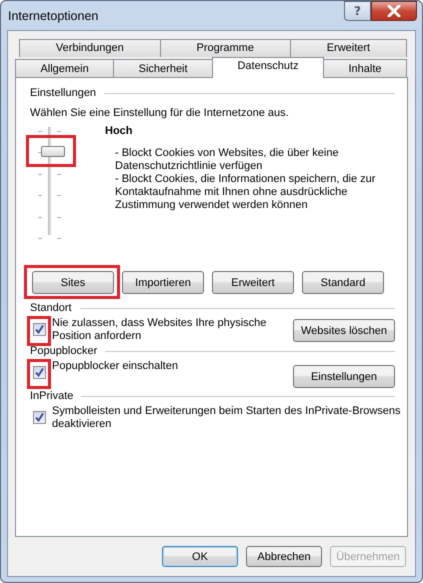 Image resolution: width=423 pixels, height=583 pixels. What do you see at coordinates (253, 282) in the screenshot?
I see `dialog-button: Erweitert` at bounding box center [253, 282].